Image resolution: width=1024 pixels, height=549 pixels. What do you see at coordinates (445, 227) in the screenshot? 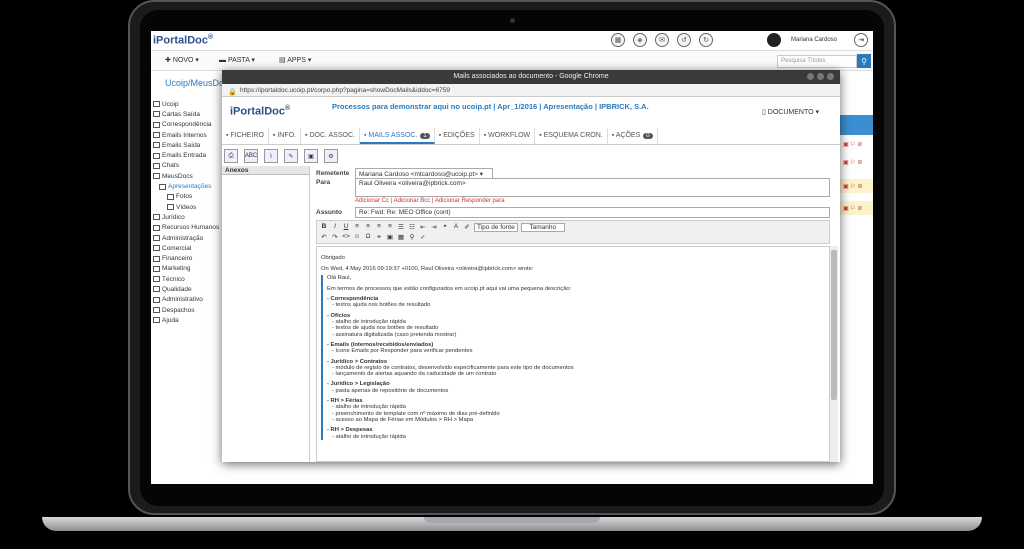
I see `quote-icon: ❝` at bounding box center [445, 227].